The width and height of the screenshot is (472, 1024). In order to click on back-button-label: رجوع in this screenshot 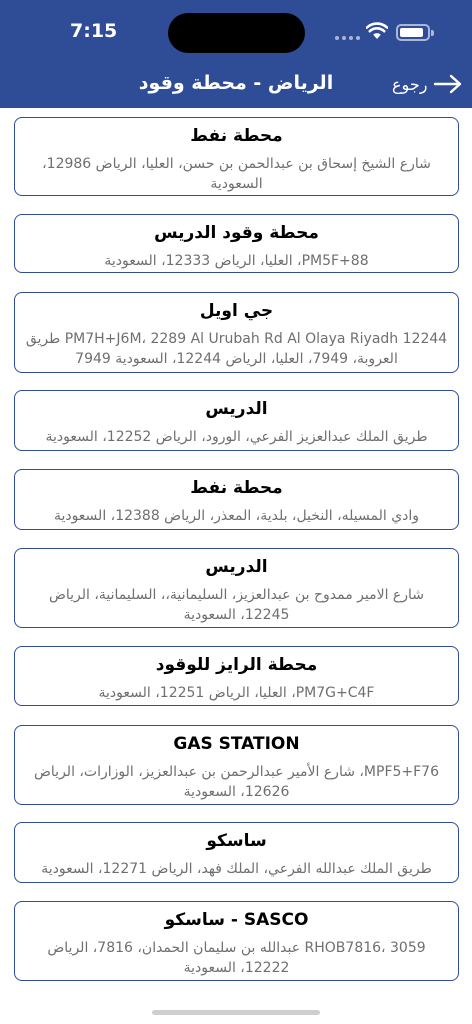, I will do `click(410, 84)`.